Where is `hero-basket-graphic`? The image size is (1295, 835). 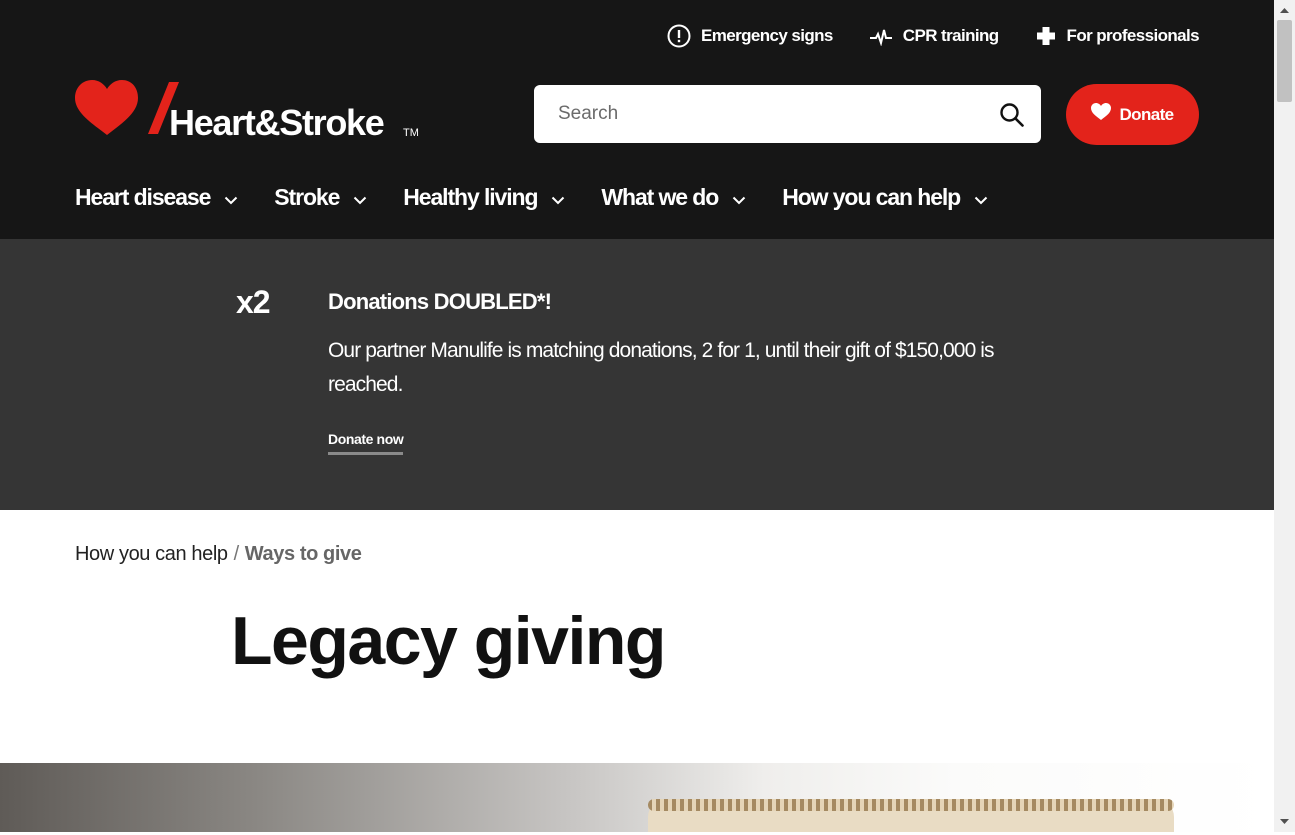 hero-basket-graphic is located at coordinates (911, 815).